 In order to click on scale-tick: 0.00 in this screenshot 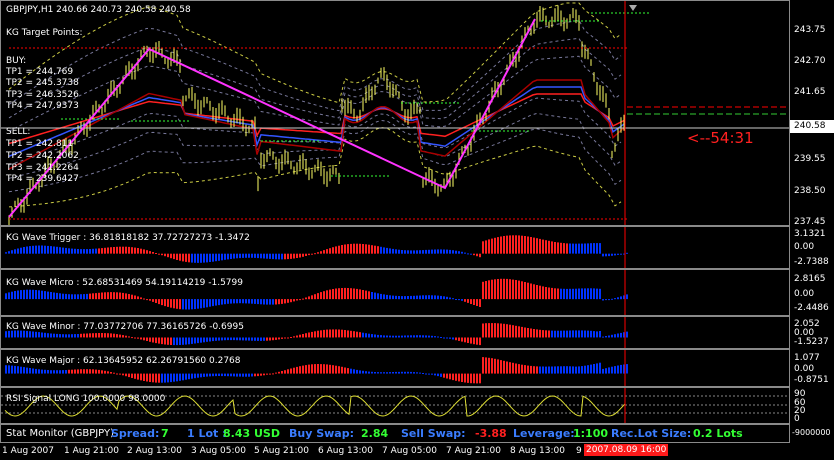, I will do `click(804, 294)`.